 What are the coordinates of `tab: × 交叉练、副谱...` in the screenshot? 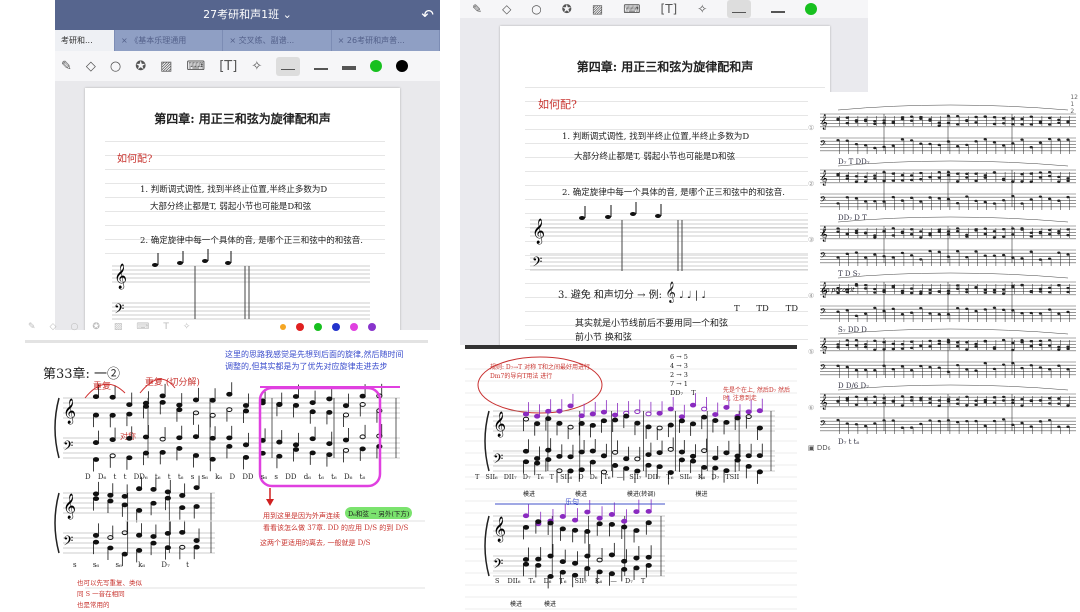 It's located at (277, 40).